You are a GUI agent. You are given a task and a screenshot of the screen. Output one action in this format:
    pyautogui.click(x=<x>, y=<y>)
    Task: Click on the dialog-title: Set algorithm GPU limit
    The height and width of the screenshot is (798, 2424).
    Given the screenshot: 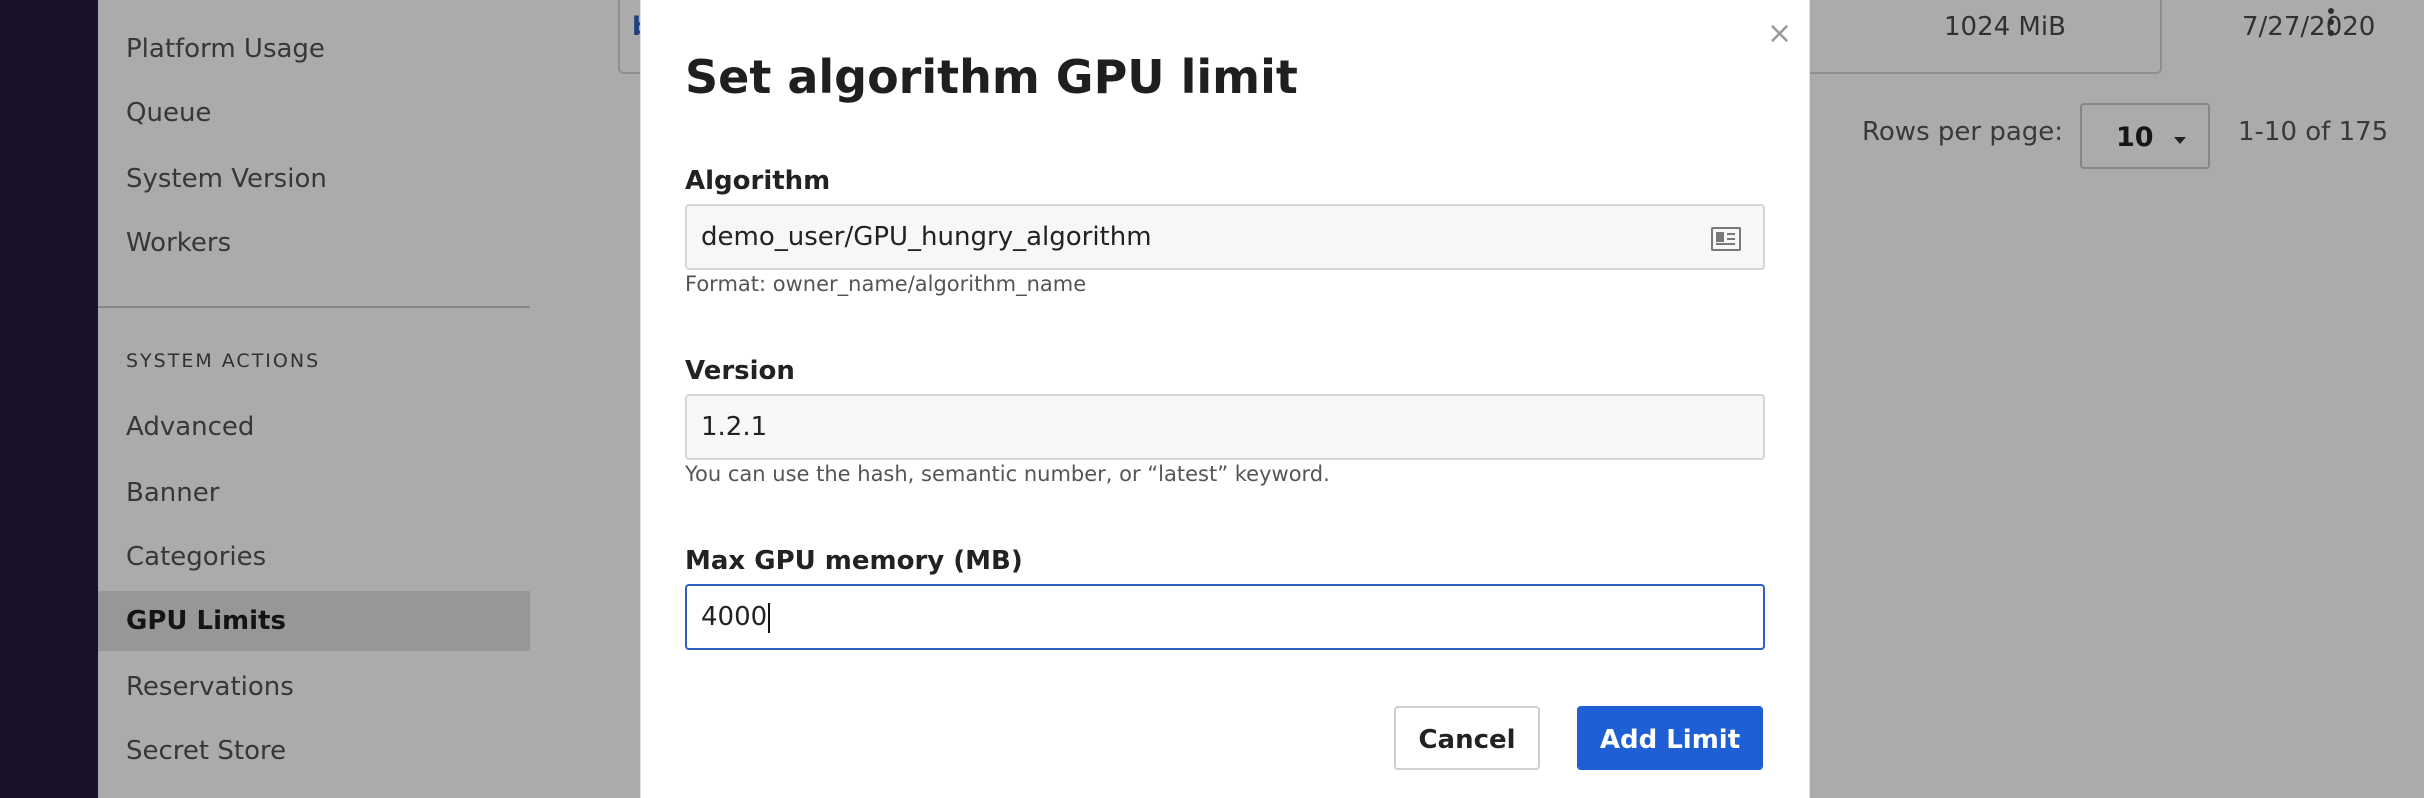 What is the action you would take?
    pyautogui.click(x=991, y=77)
    